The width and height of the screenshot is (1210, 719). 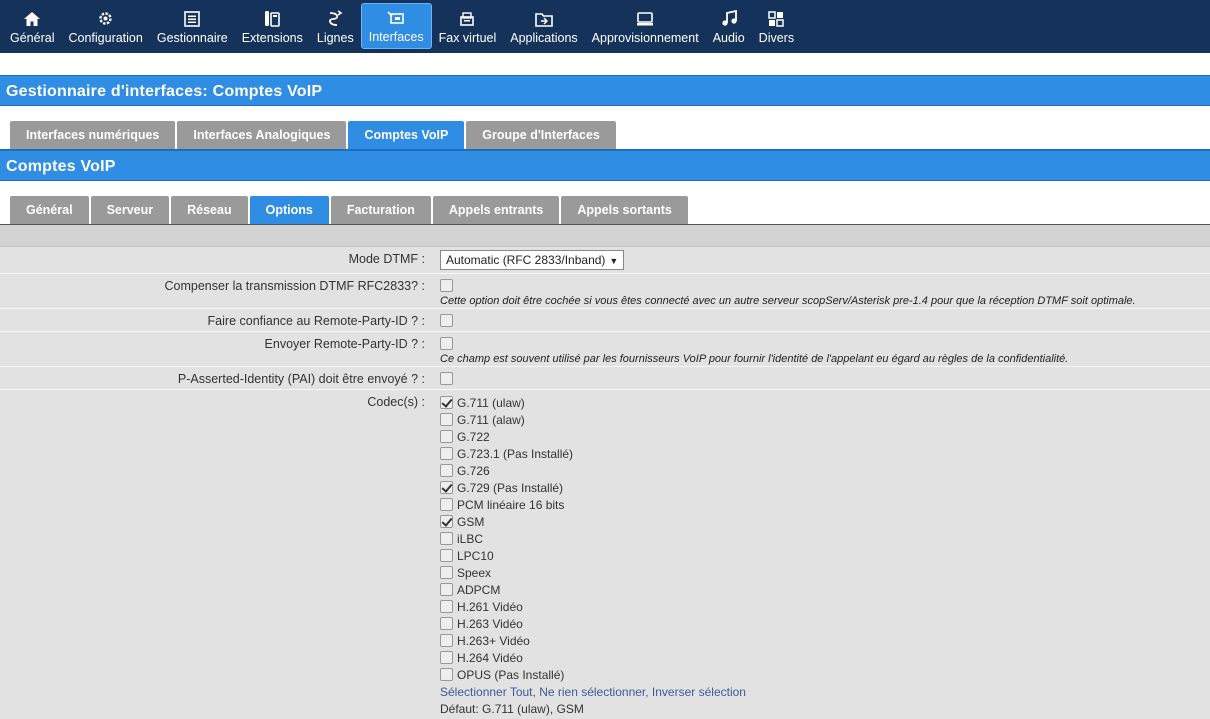 I want to click on codec-label: H.264 Vidéo, so click(x=490, y=657).